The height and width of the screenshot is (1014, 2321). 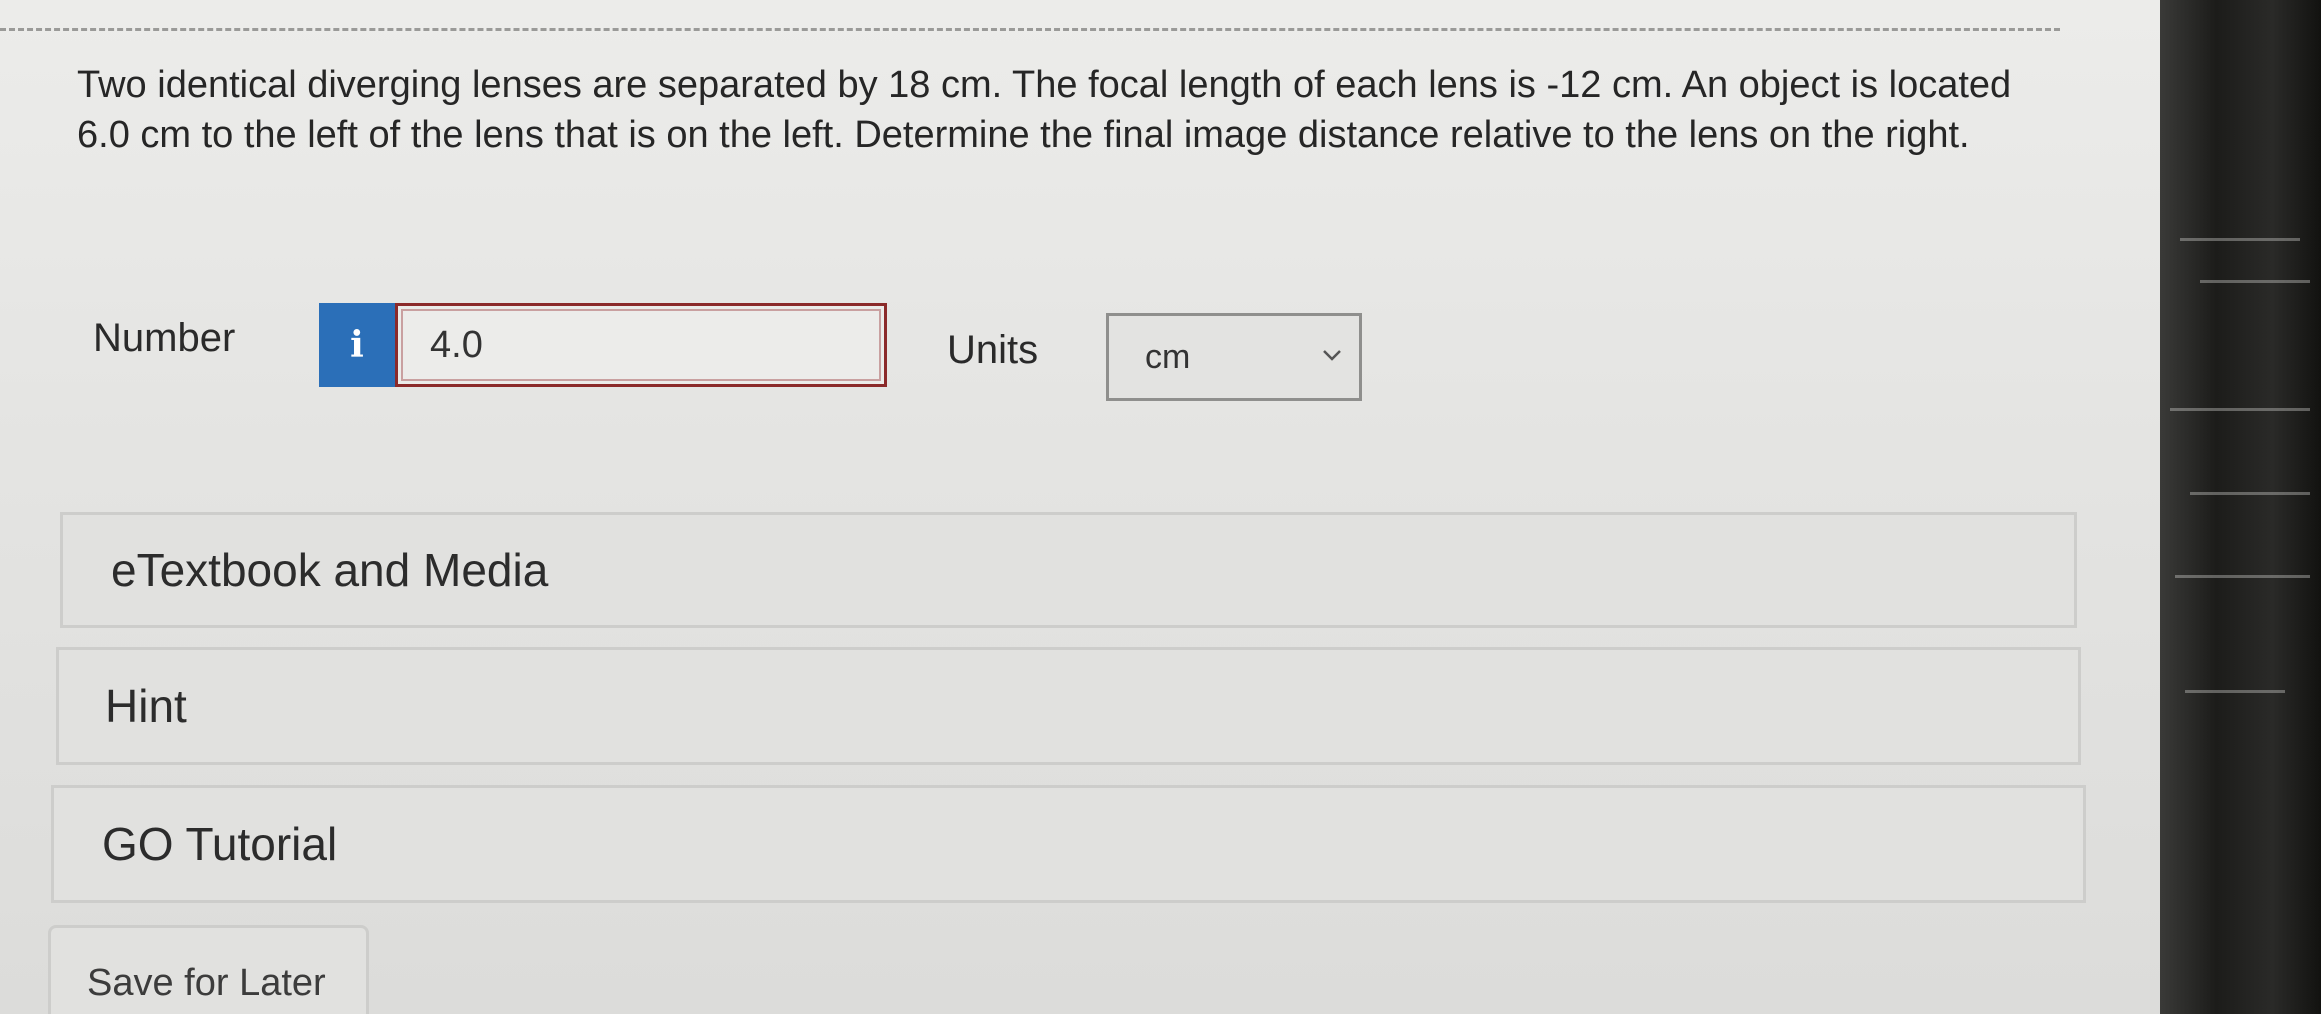 I want to click on number-label: Number, so click(x=164, y=338).